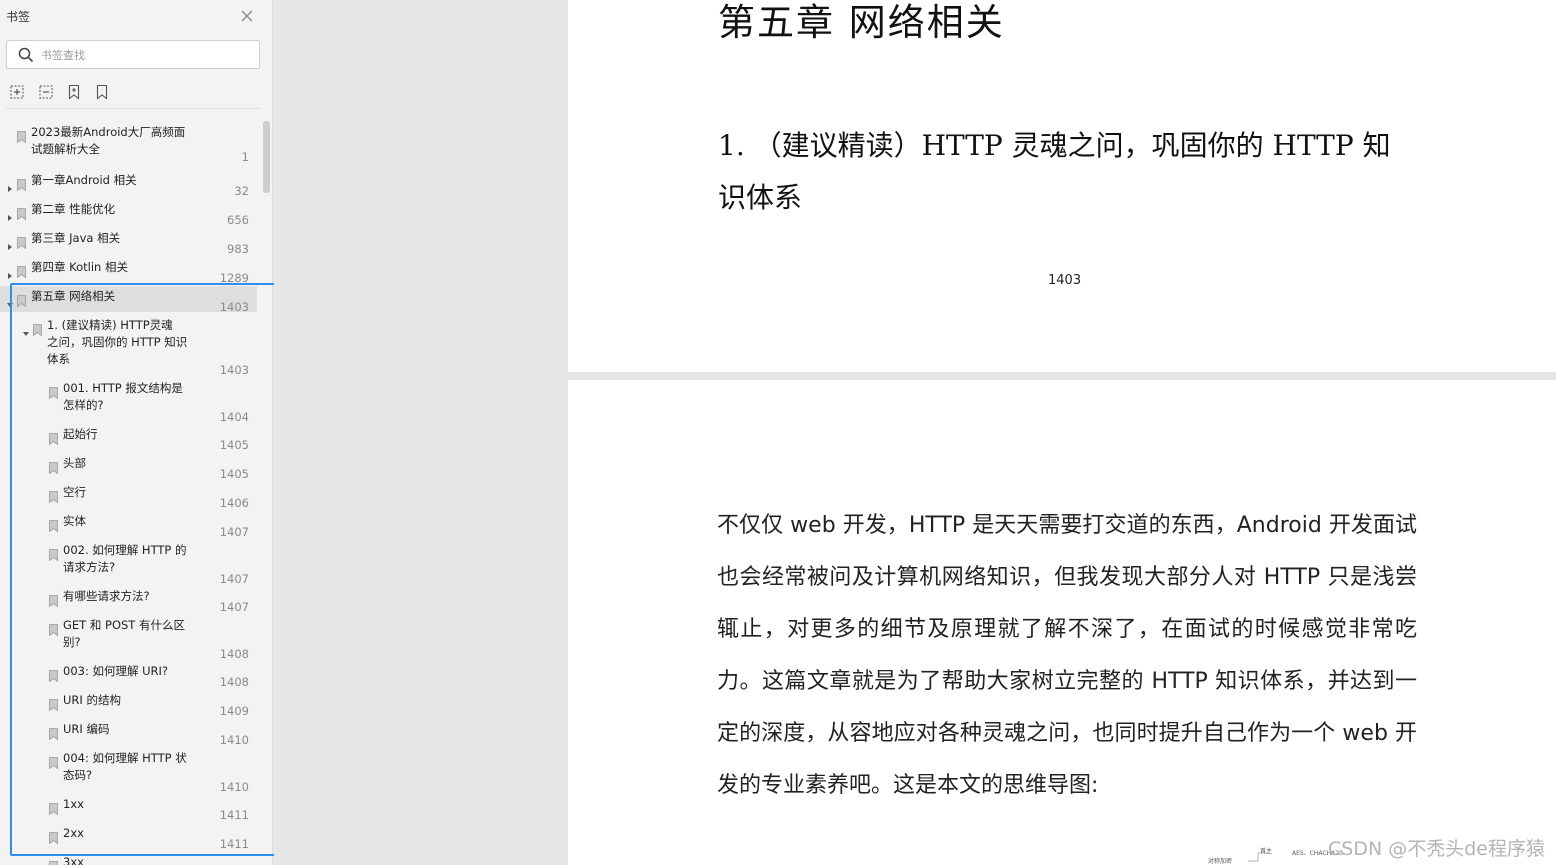 Image resolution: width=1556 pixels, height=865 pixels. I want to click on bookmark-label: 1. (建议精读) HTTP灵魂 之问，巩固你的 HTTP 知识 体系, so click(117, 342).